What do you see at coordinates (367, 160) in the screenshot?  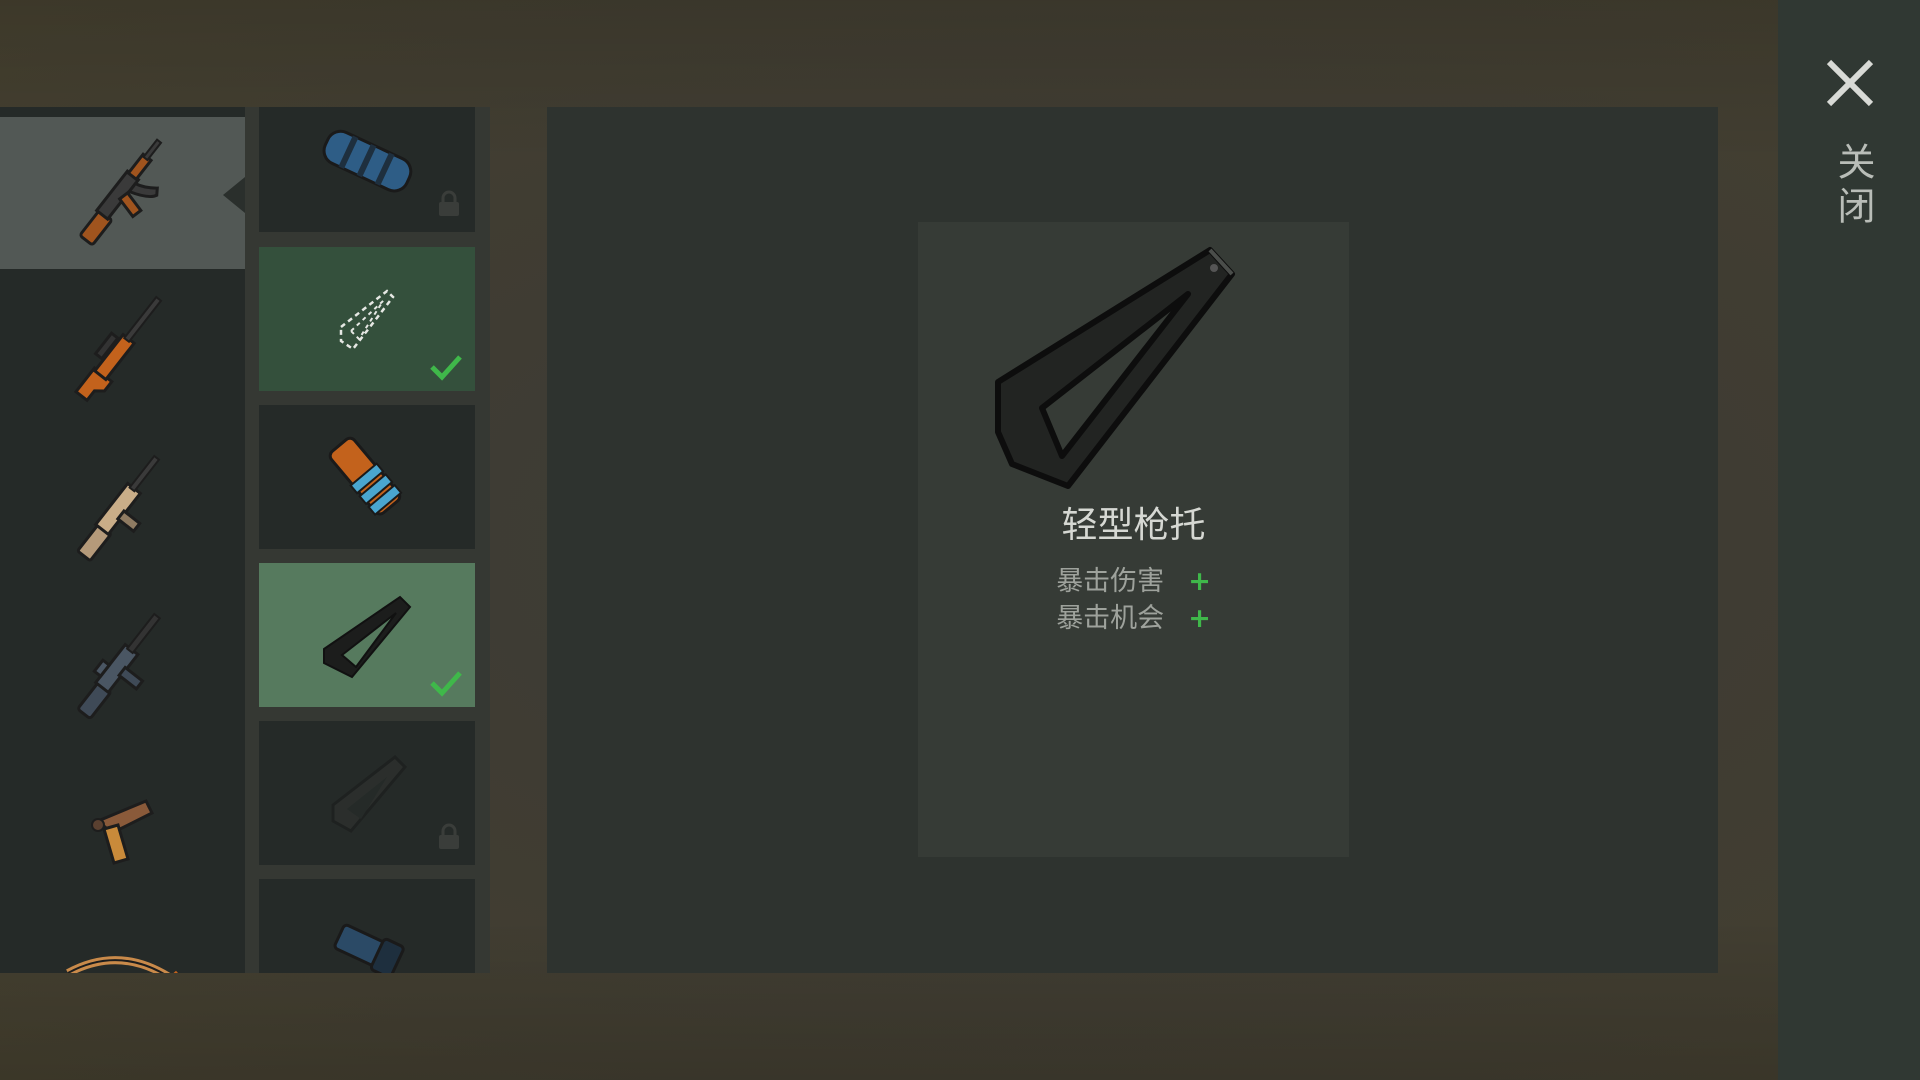 I see `suppressor-icon` at bounding box center [367, 160].